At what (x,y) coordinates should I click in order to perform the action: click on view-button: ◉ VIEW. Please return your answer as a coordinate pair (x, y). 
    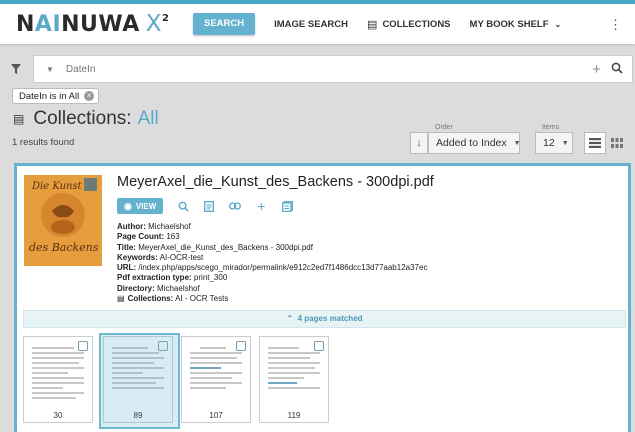
    Looking at the image, I should click on (140, 206).